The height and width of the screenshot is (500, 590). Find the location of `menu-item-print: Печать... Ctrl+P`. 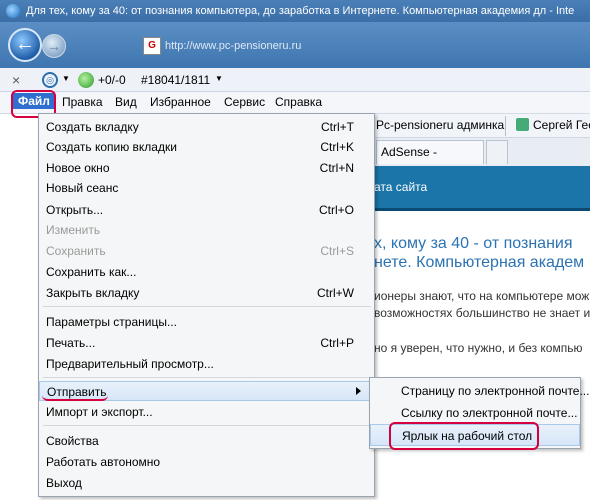

menu-item-print: Печать... Ctrl+P is located at coordinates (206, 343).